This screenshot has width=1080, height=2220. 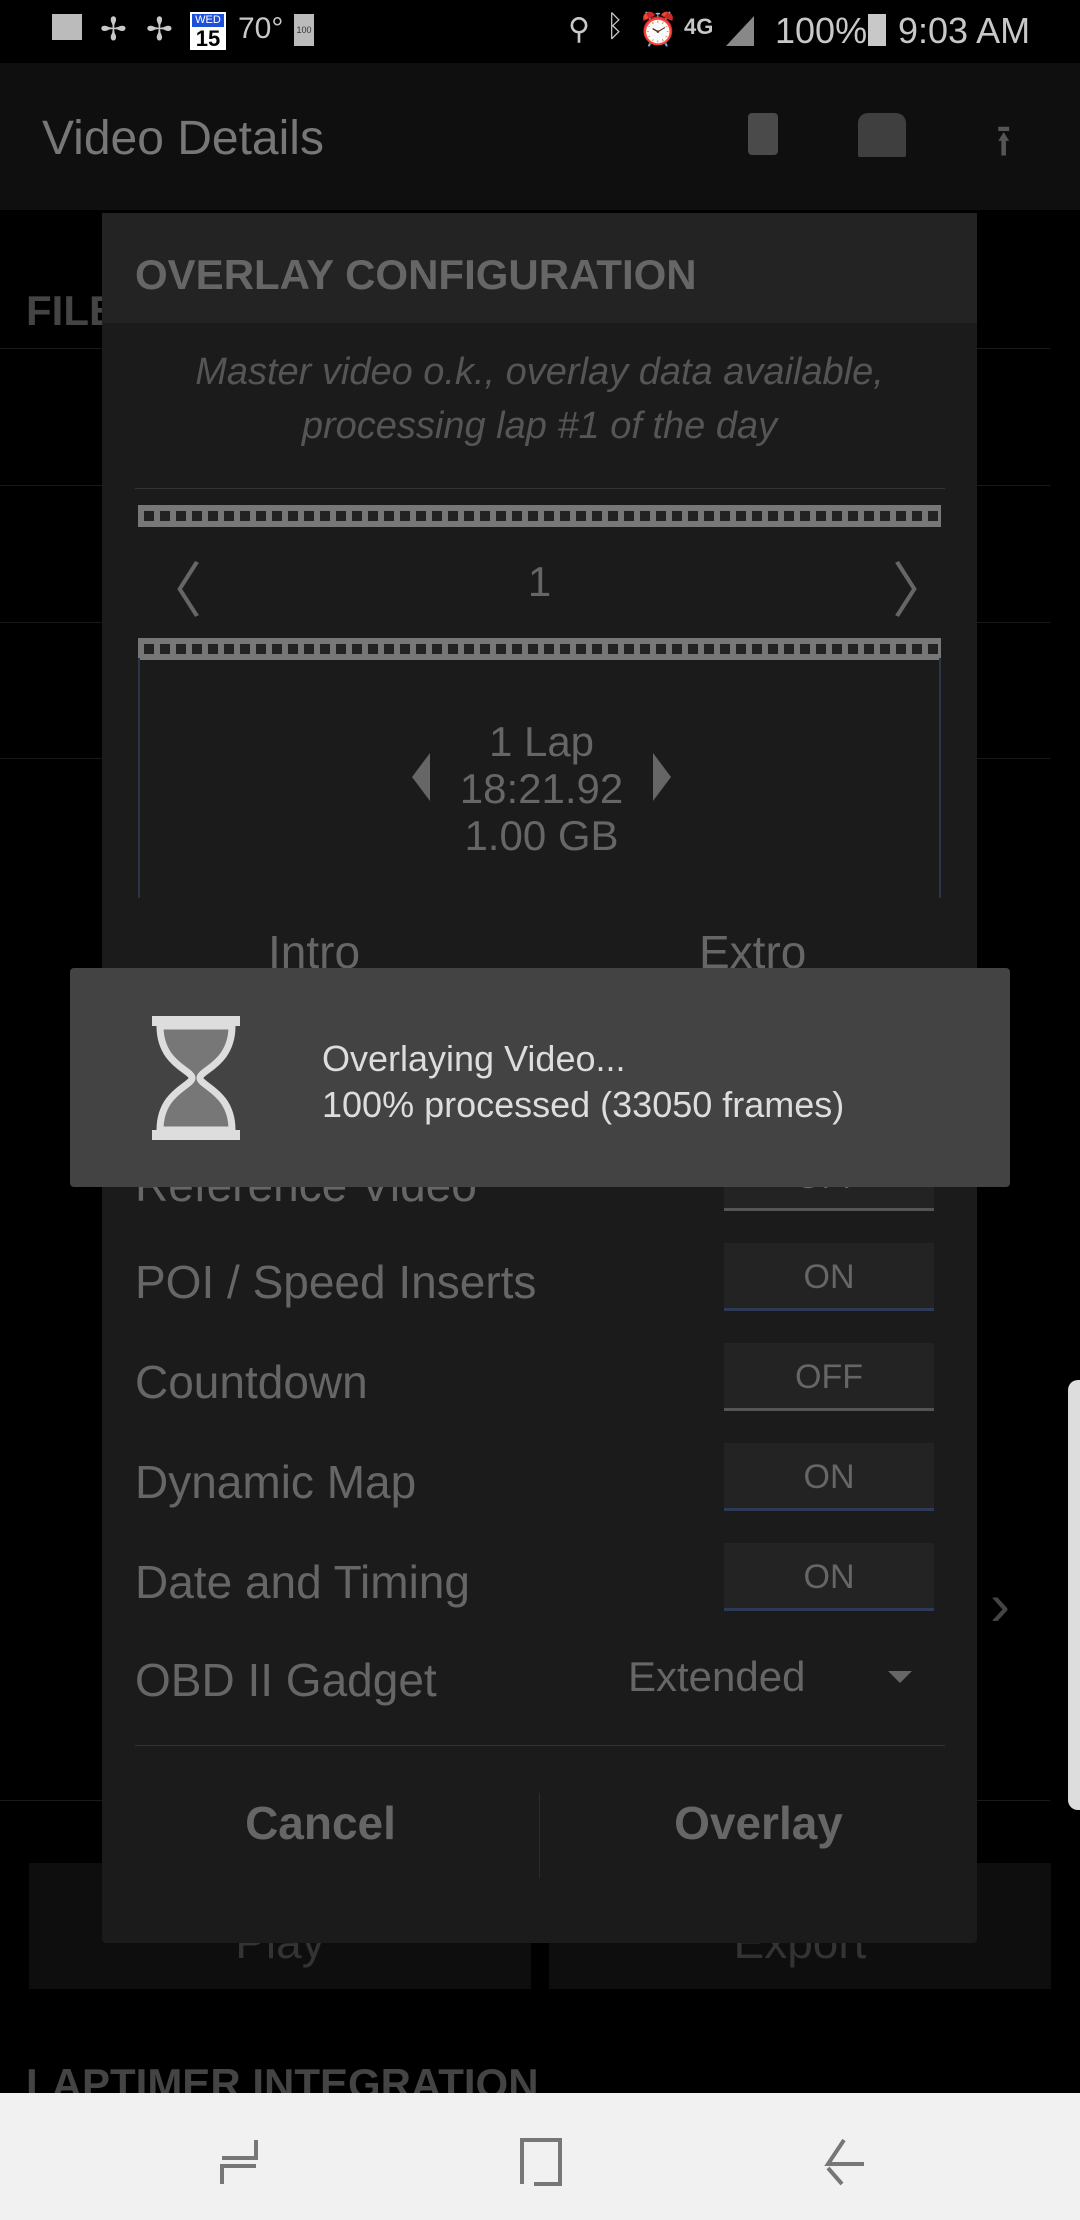 What do you see at coordinates (1074, 1595) in the screenshot?
I see `scrollbar` at bounding box center [1074, 1595].